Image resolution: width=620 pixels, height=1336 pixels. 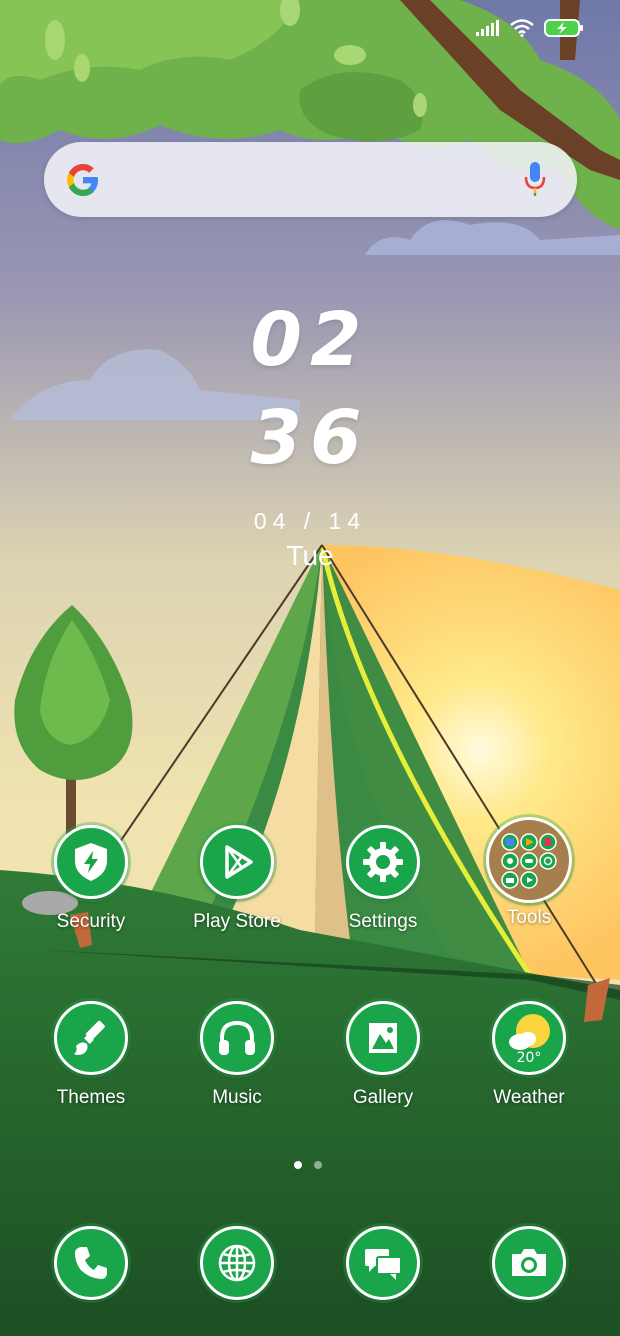 I want to click on clock-hours: 02, so click(x=310, y=340).